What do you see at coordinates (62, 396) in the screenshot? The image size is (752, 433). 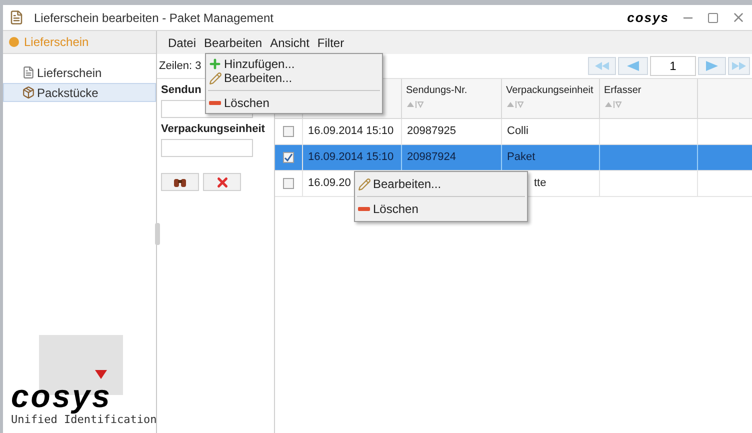 I see `logo-text: cosys` at bounding box center [62, 396].